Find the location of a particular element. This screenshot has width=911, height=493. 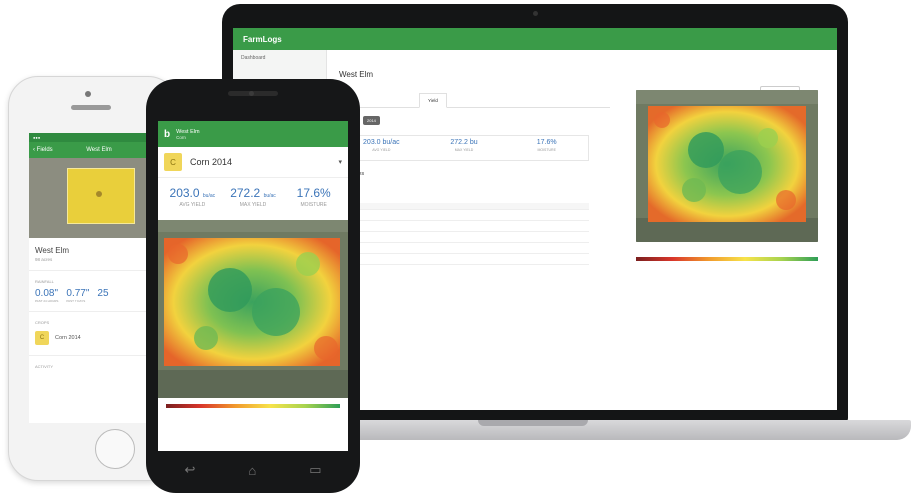

rain-stat: 0.08" PAST 24 HOURS is located at coordinates (46, 295).